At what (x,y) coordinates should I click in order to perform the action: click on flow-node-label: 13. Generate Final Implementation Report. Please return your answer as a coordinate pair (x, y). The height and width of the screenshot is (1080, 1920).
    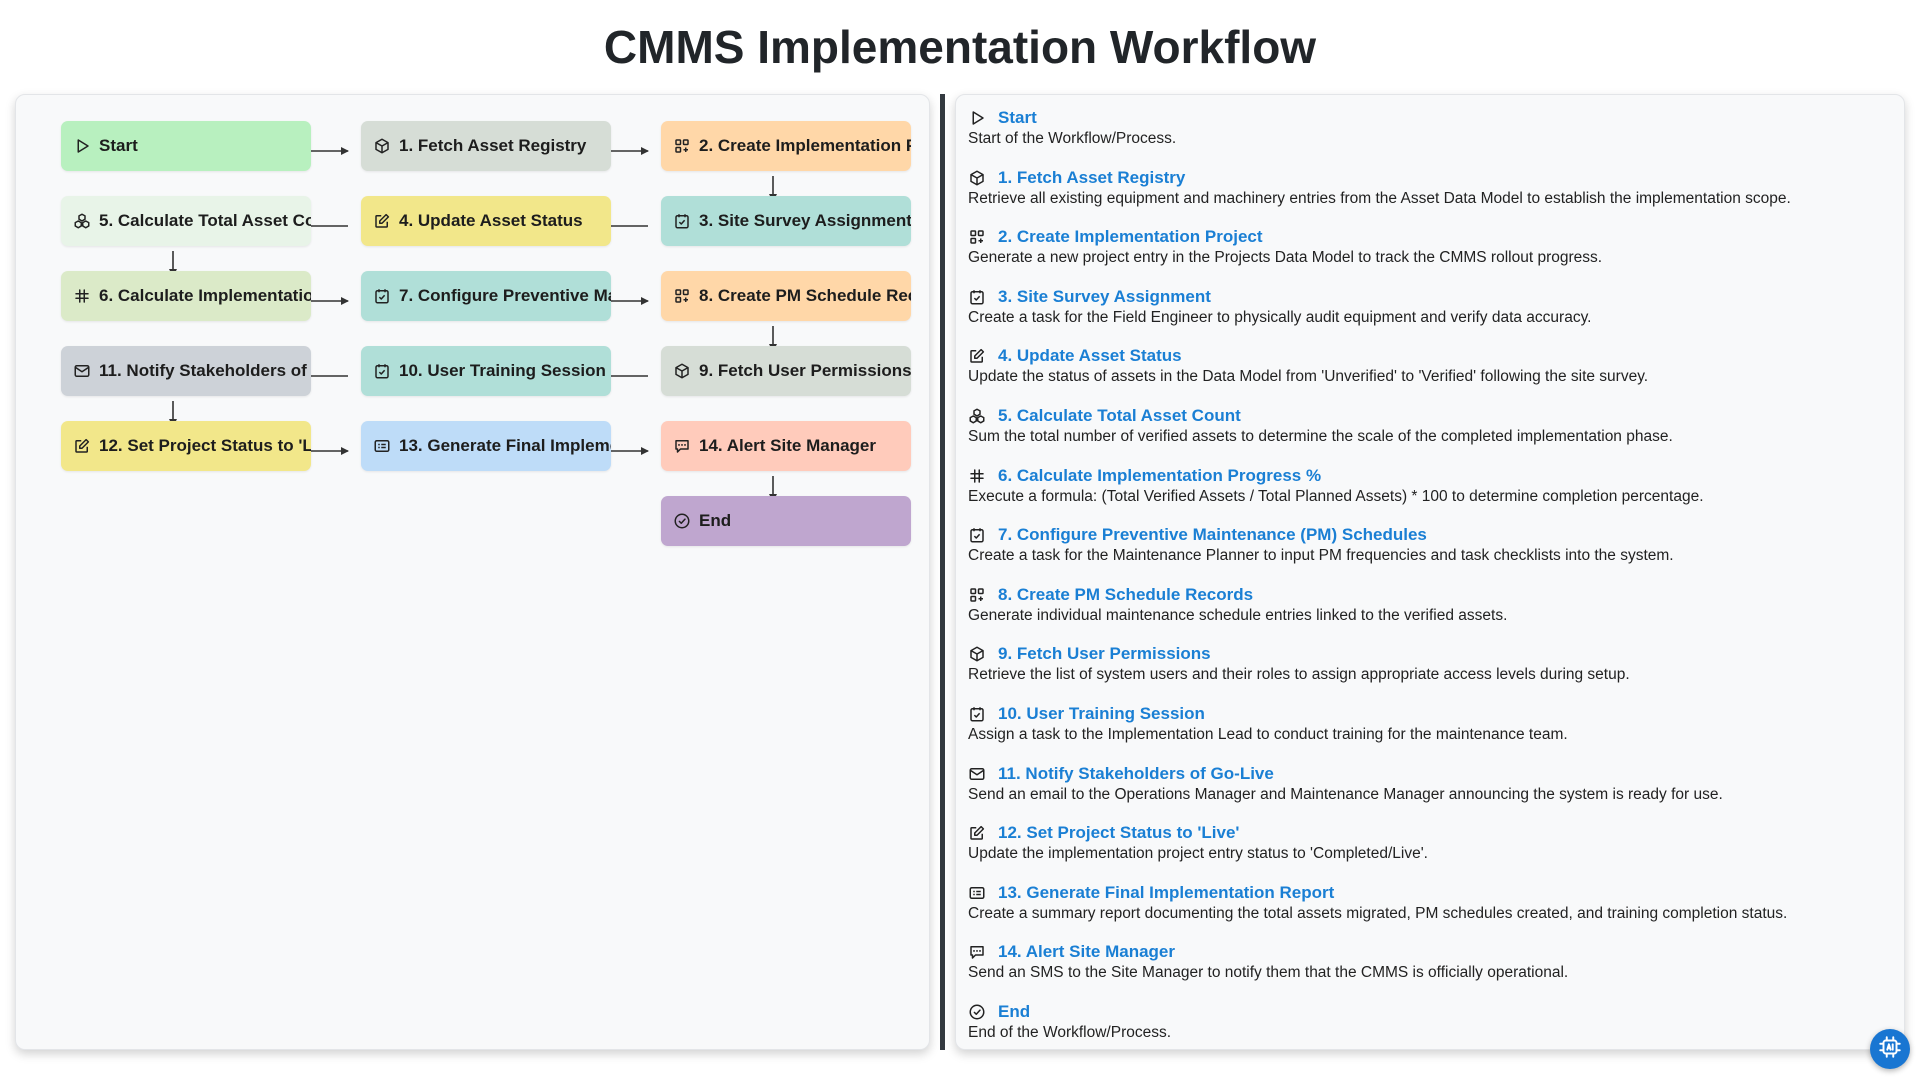
    Looking at the image, I should click on (505, 445).